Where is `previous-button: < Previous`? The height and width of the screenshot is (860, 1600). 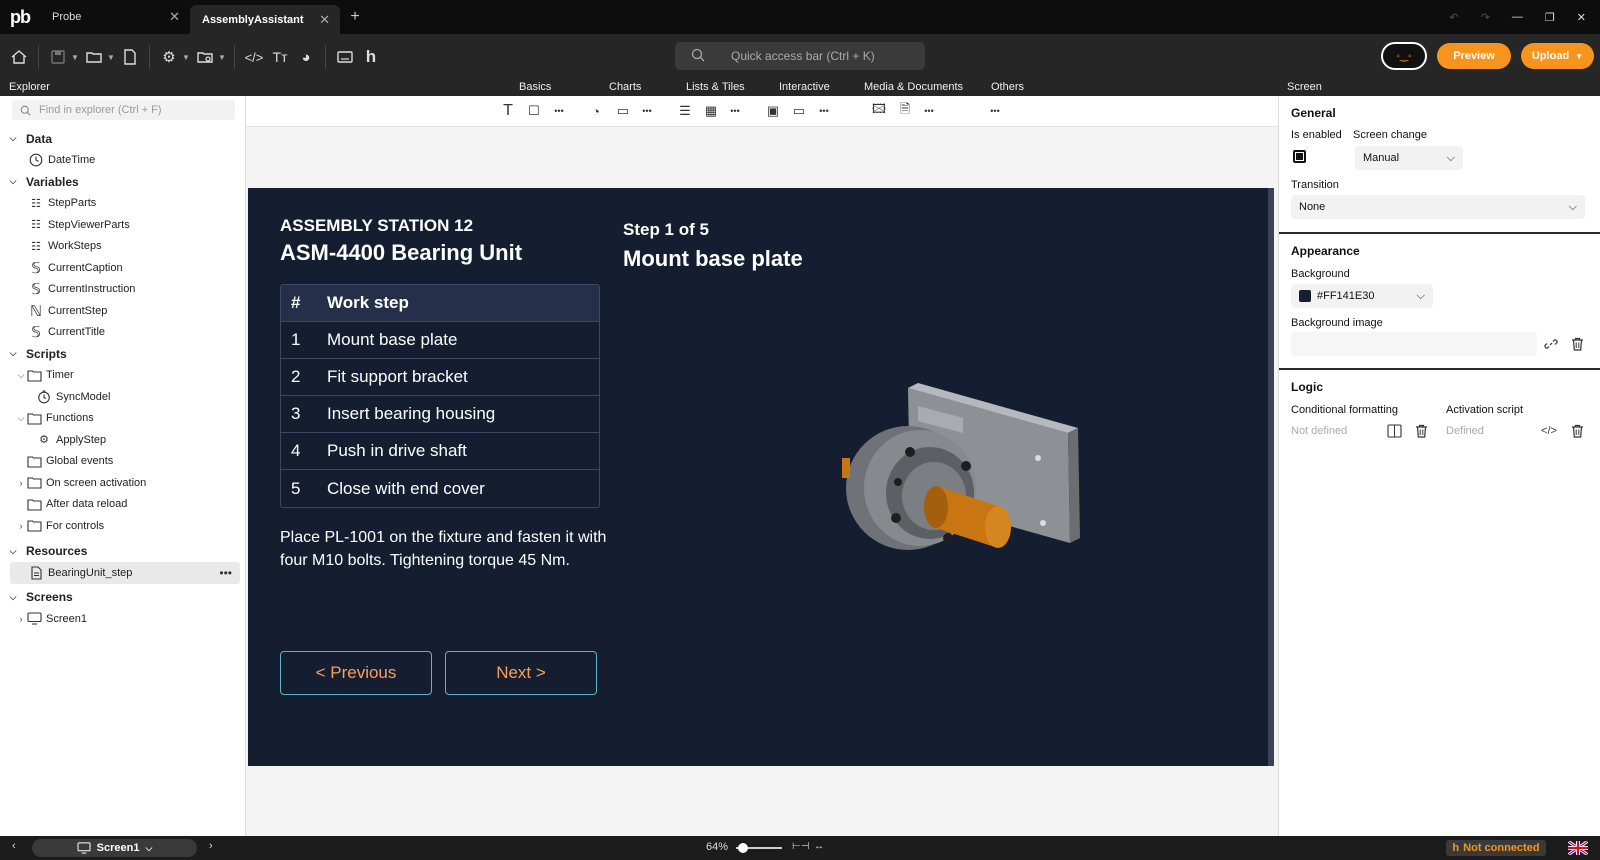 previous-button: < Previous is located at coordinates (356, 673).